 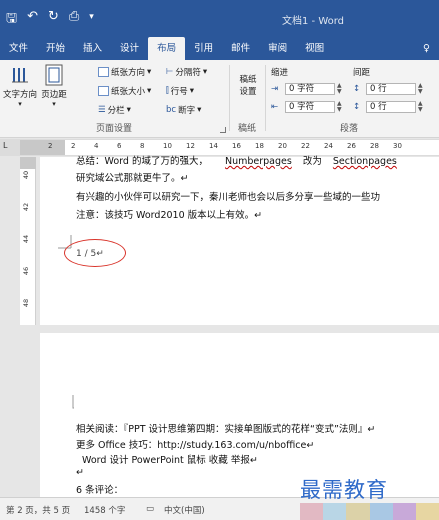 What do you see at coordinates (104, 510) in the screenshot?
I see `word-count-status: 1458 个字` at bounding box center [104, 510].